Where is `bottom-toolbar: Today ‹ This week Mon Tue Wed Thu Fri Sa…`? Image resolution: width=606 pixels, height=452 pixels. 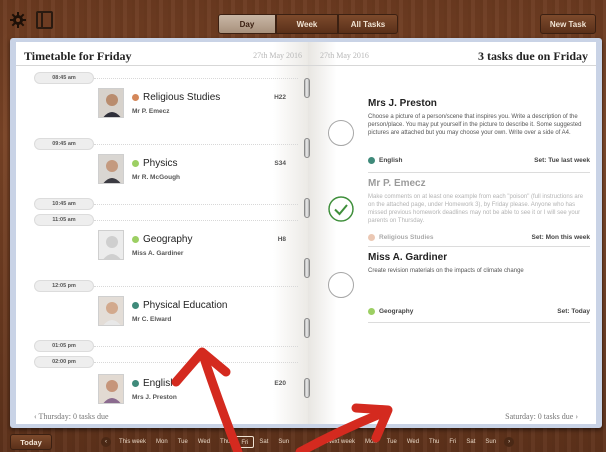
bottom-toolbar: Today ‹ This week Mon Tue Wed Thu Fri Sa… is located at coordinates (303, 440).